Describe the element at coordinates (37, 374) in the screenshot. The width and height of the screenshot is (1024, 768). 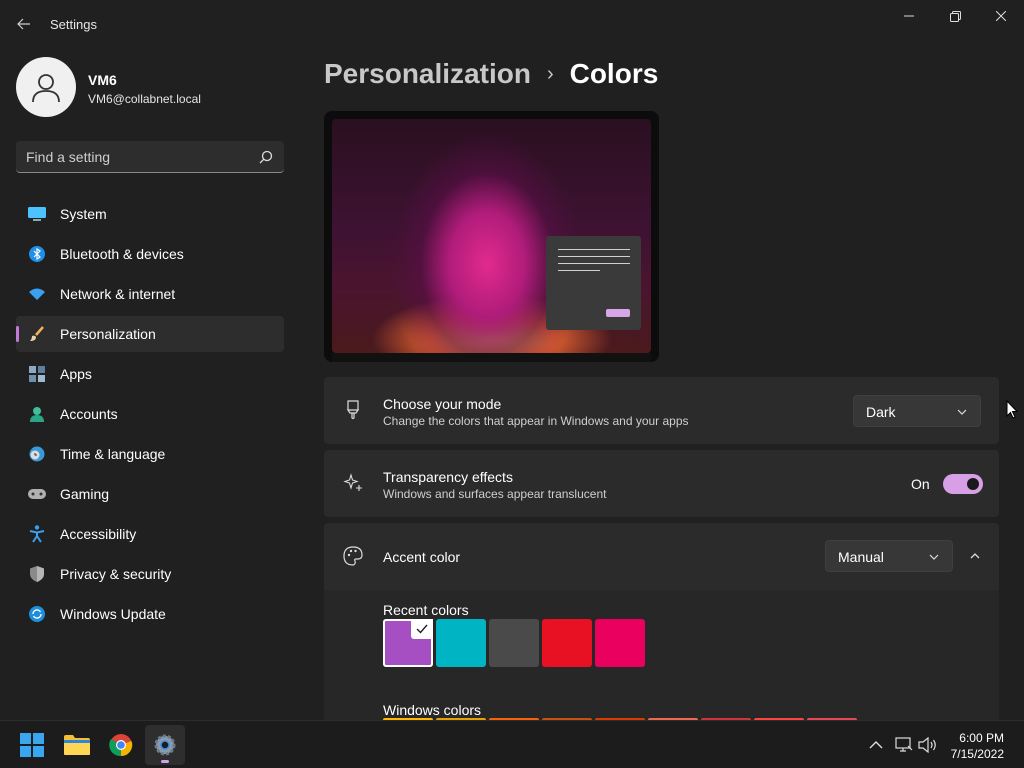
I see `apps-icon` at that location.